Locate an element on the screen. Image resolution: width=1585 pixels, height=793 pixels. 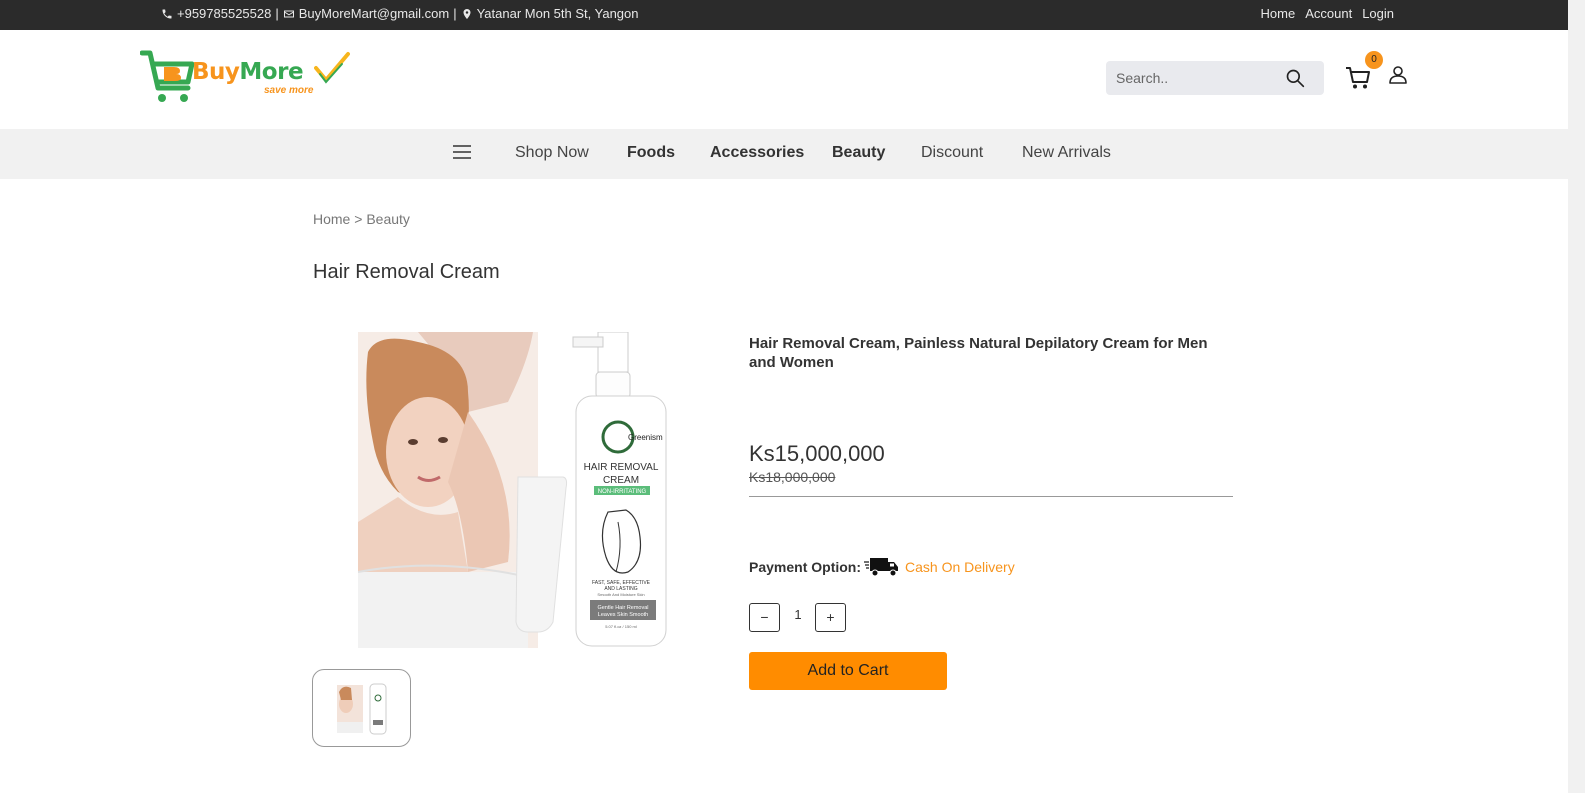
page-title: Hair Removal Cream is located at coordinates (406, 272).